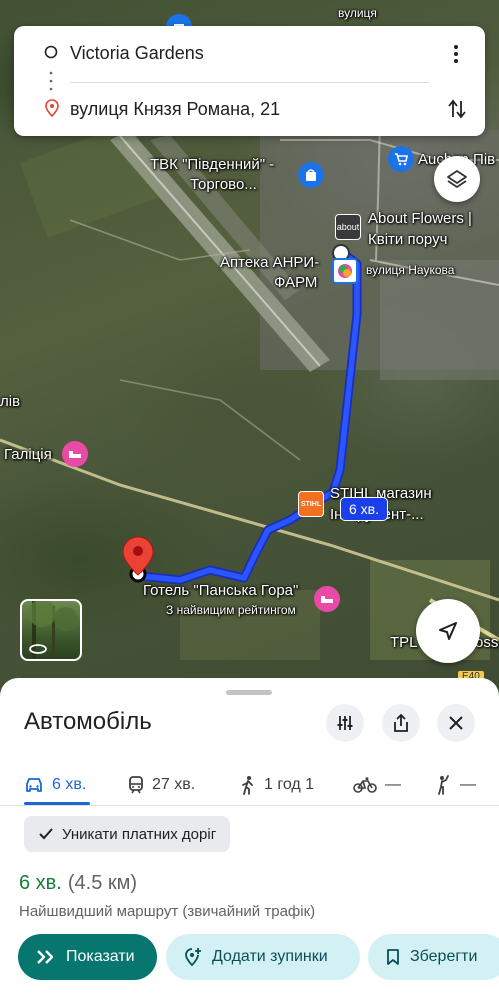 The width and height of the screenshot is (499, 1000). Describe the element at coordinates (443, 785) in the screenshot. I see `hail-icon` at that location.